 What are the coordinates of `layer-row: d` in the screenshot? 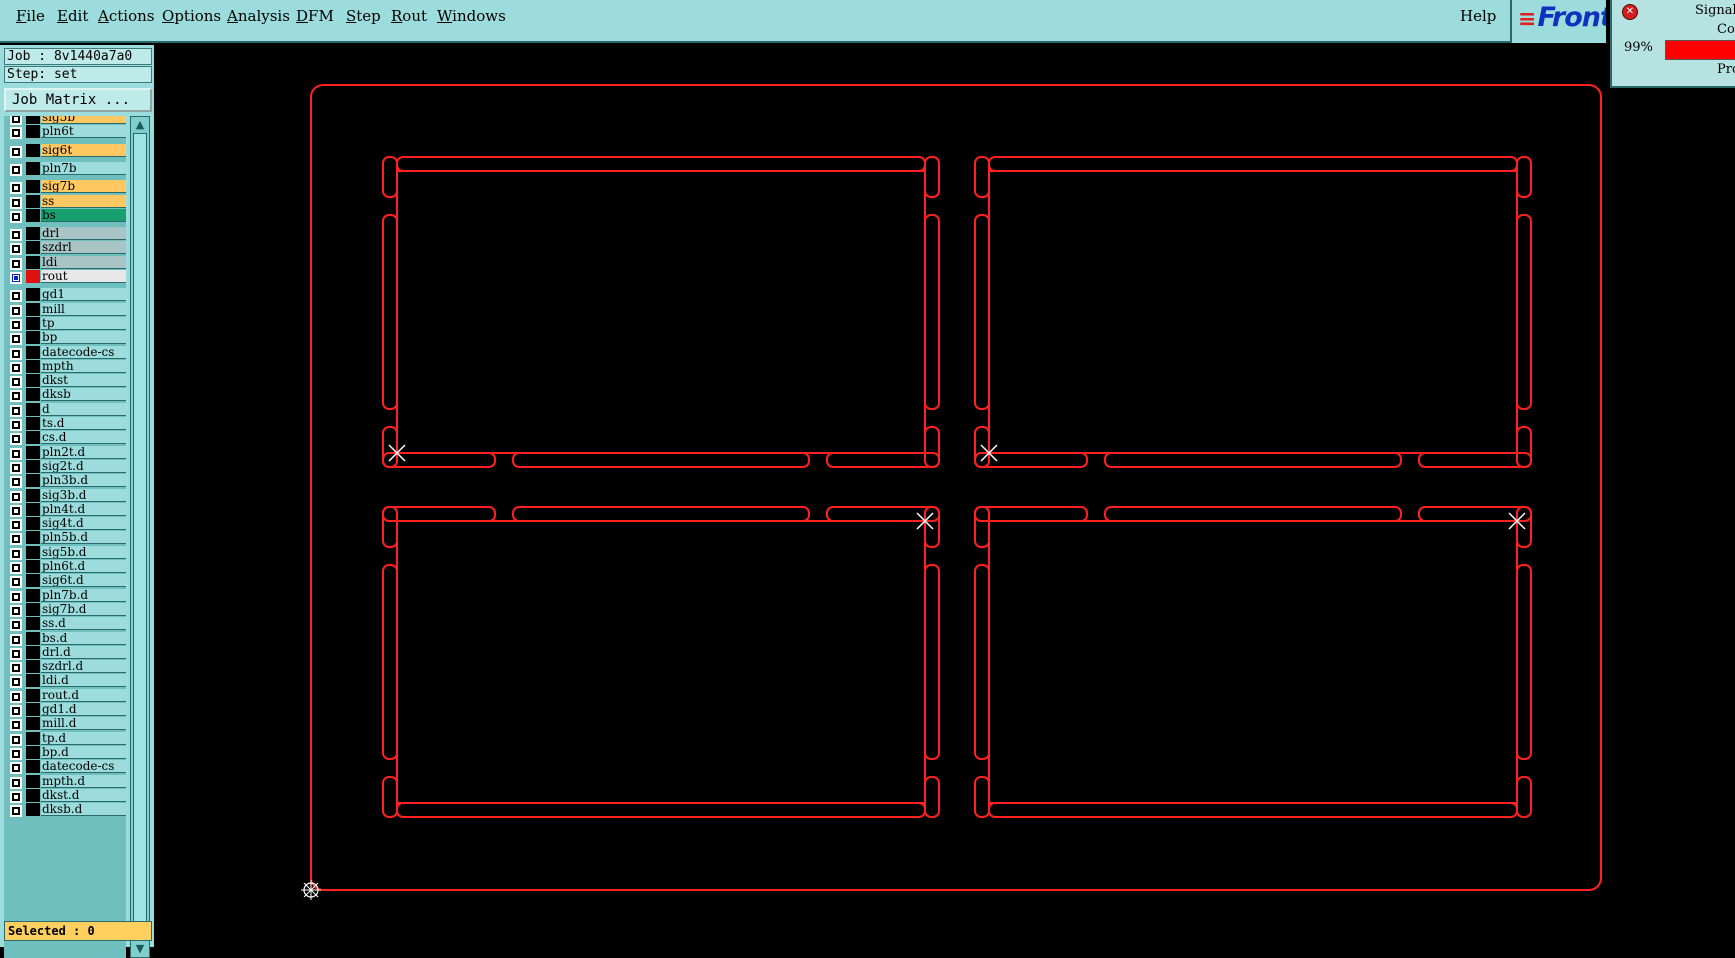 It's located at (65, 409).